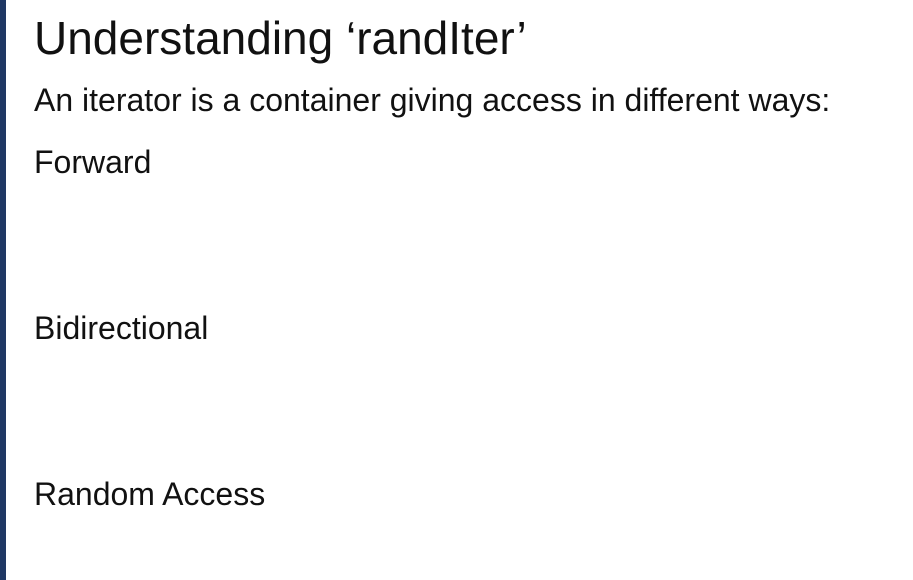 Image resolution: width=913 pixels, height=580 pixels. I want to click on list-item-random-access: Random Access, so click(150, 494).